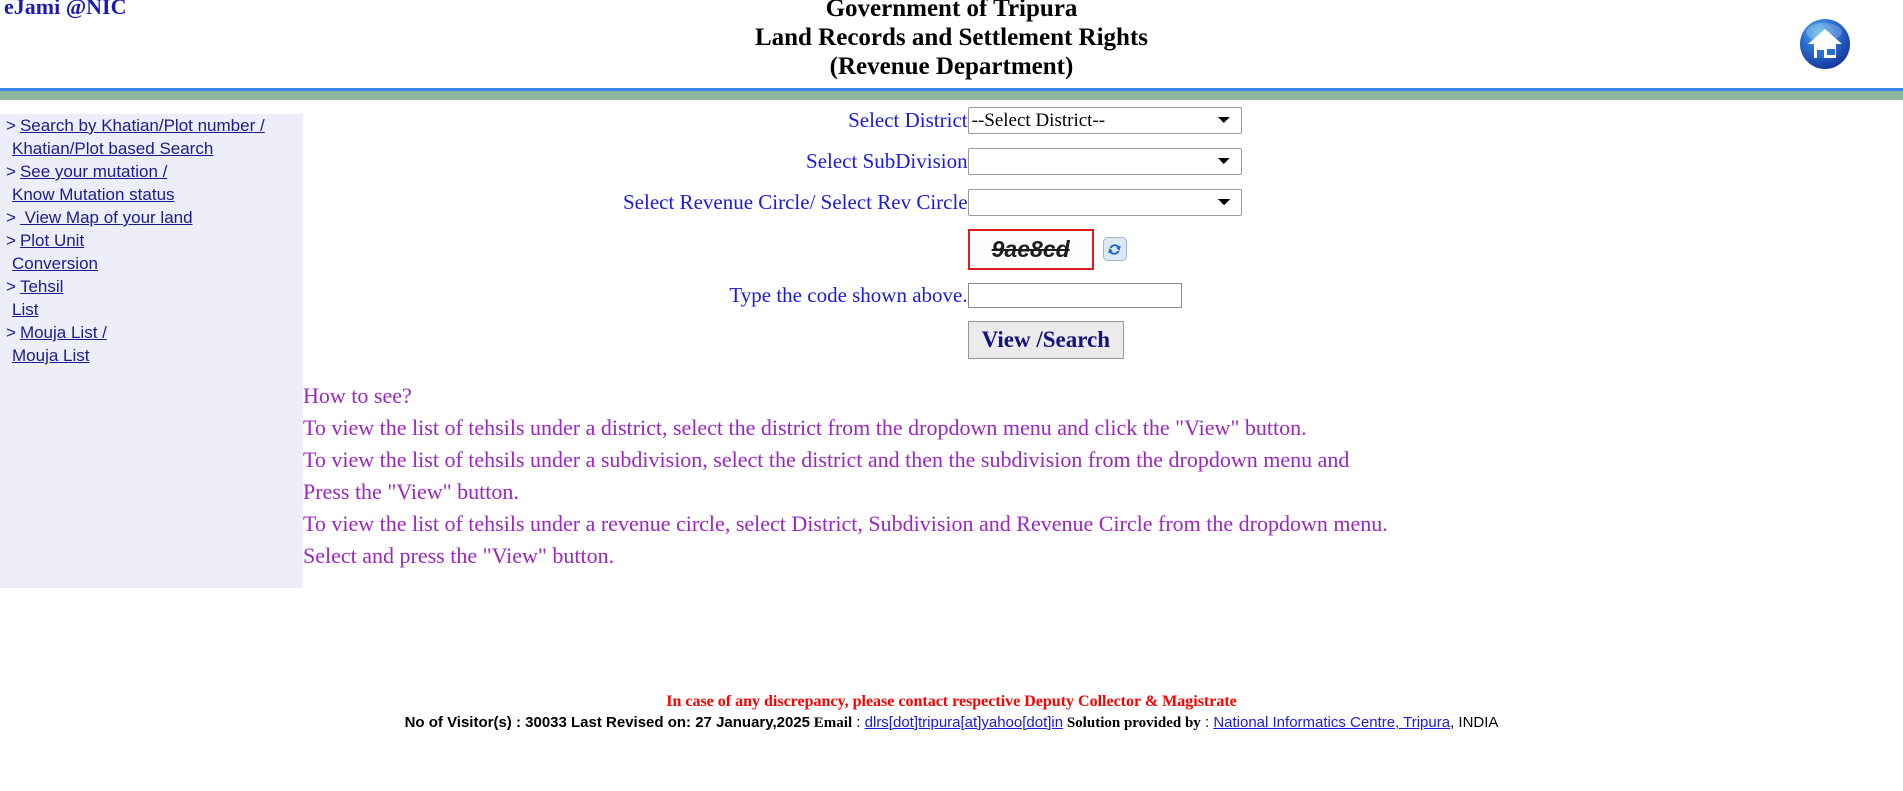 This screenshot has width=1903, height=791. I want to click on sidebar-item-label-line2: List, so click(25, 309).